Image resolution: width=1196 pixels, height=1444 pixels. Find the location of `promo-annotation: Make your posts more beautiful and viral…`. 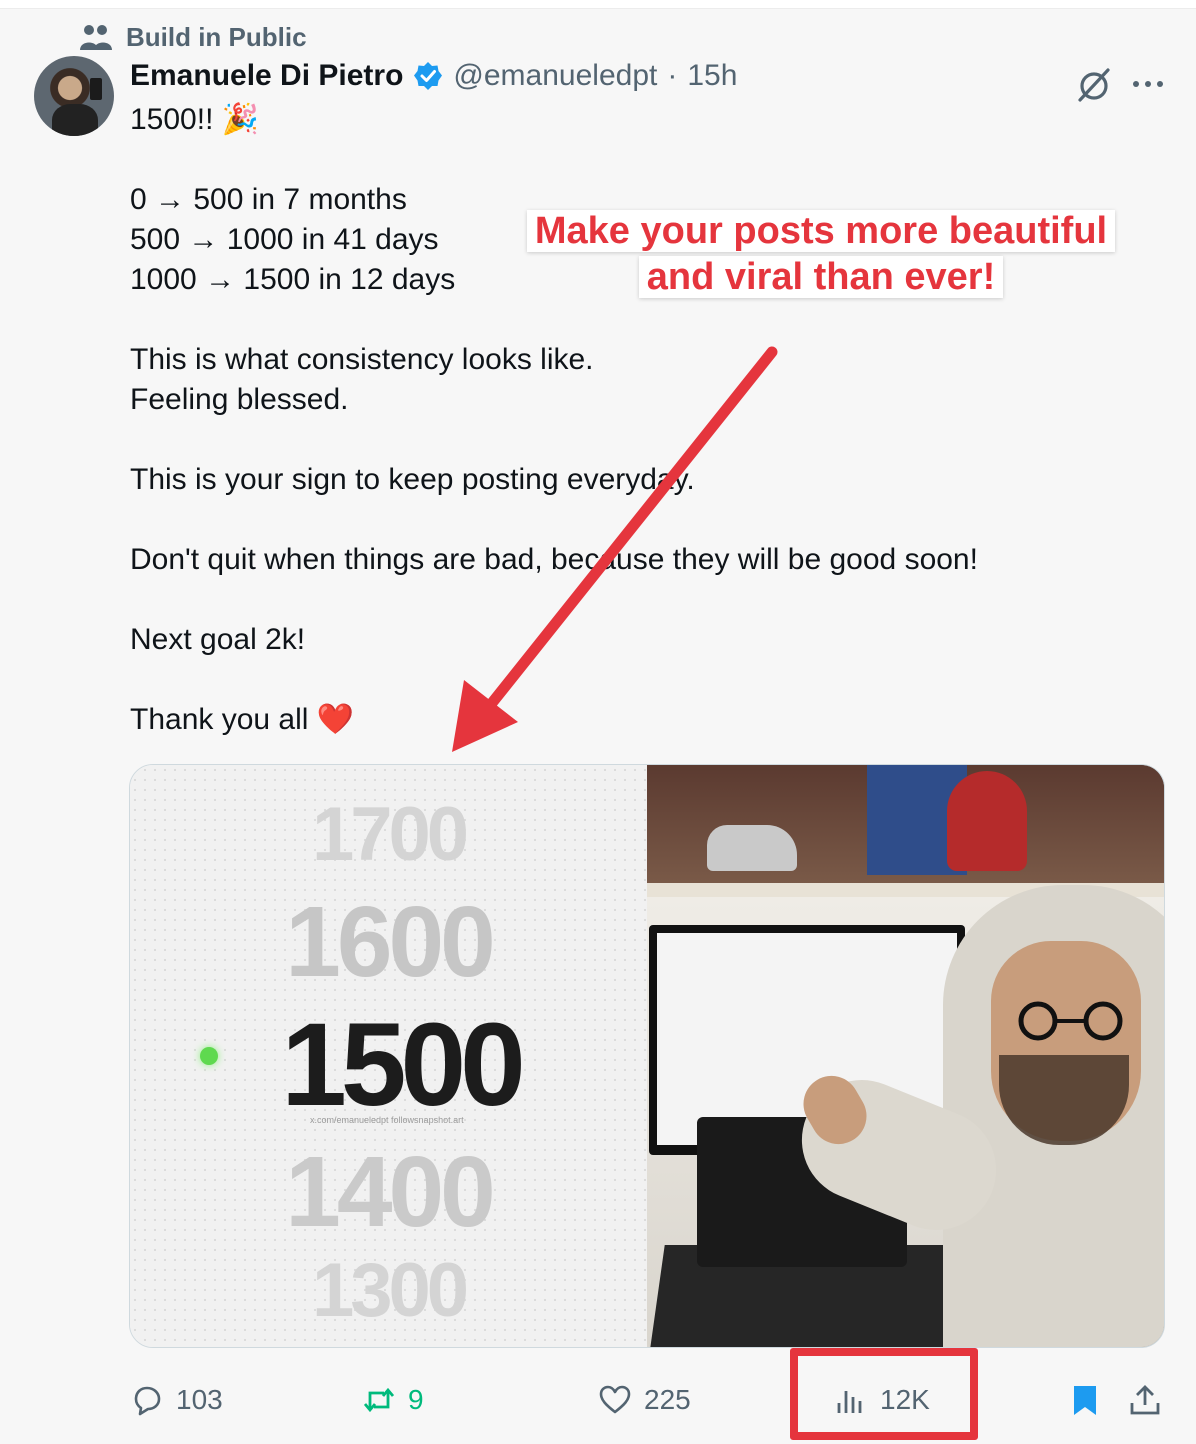

promo-annotation: Make your posts more beautiful and viral… is located at coordinates (821, 254).